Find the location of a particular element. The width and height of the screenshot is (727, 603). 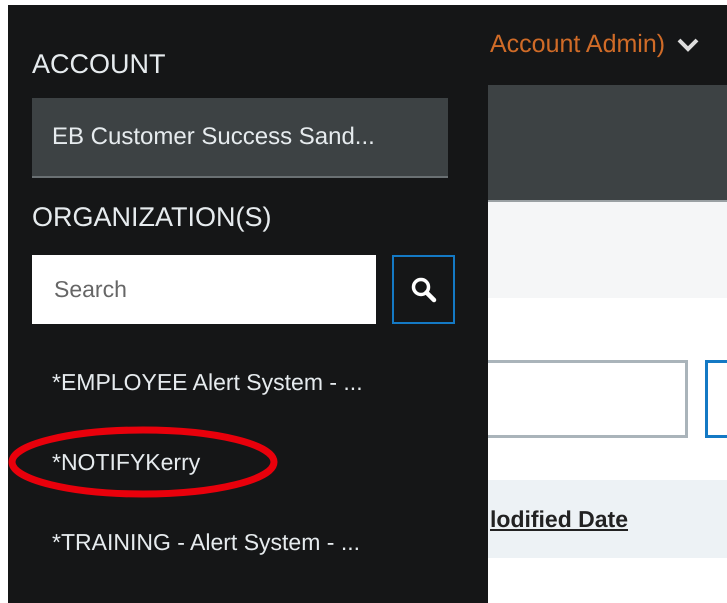

section-label: ORGANIZATION(S) is located at coordinates (152, 217).